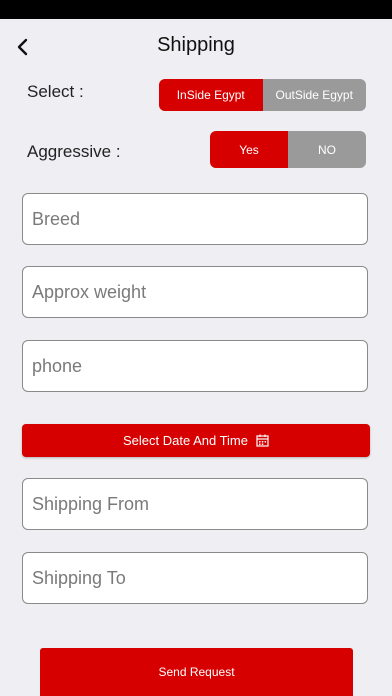 The image size is (392, 696). I want to click on select-label: Select :, so click(55, 91).